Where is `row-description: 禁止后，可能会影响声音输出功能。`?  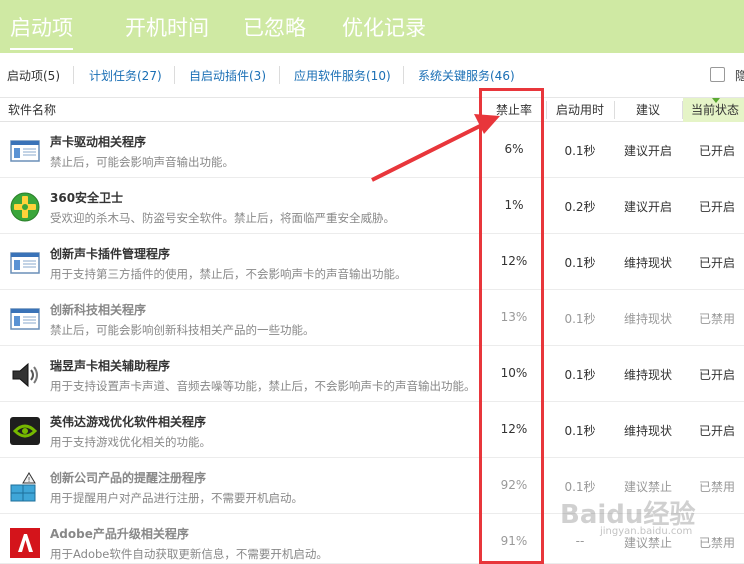 row-description: 禁止后，可能会影响声音输出功能。 is located at coordinates (142, 162).